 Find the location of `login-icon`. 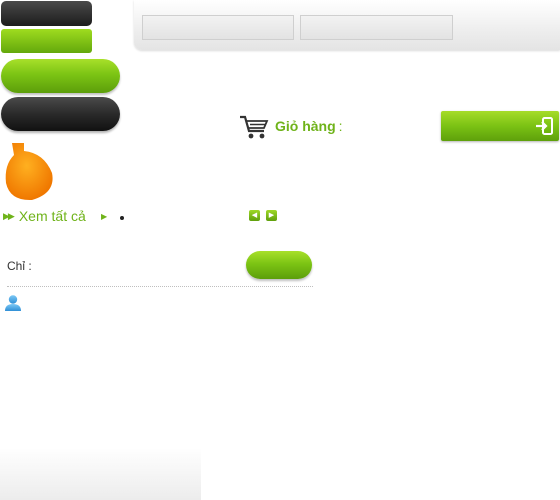

login-icon is located at coordinates (544, 126).